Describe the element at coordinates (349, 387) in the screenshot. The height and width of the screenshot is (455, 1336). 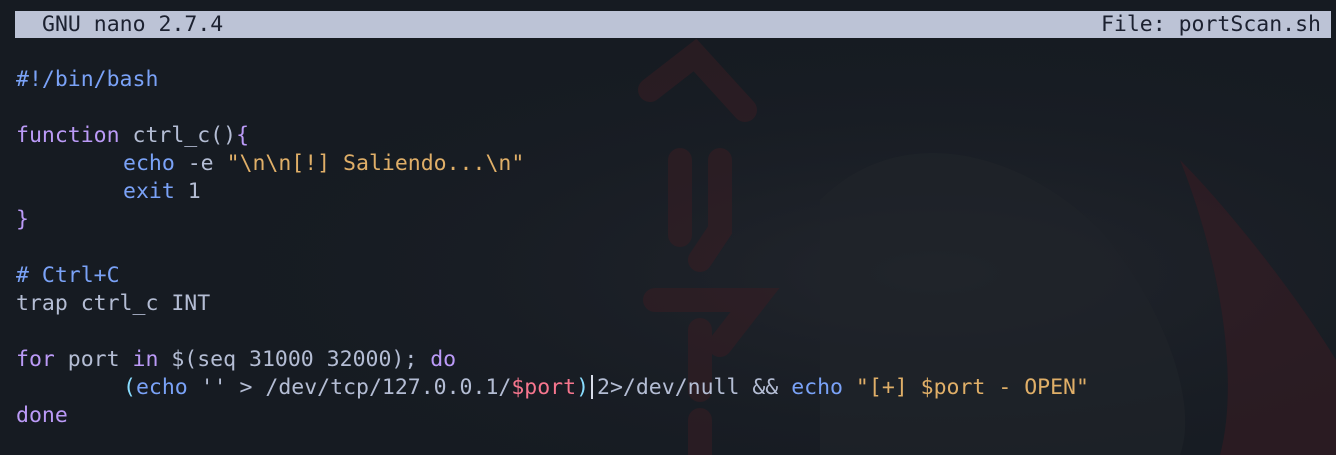
I see `tcp-redirect: '' > /dev/tcp/127.0.0.1/` at that location.